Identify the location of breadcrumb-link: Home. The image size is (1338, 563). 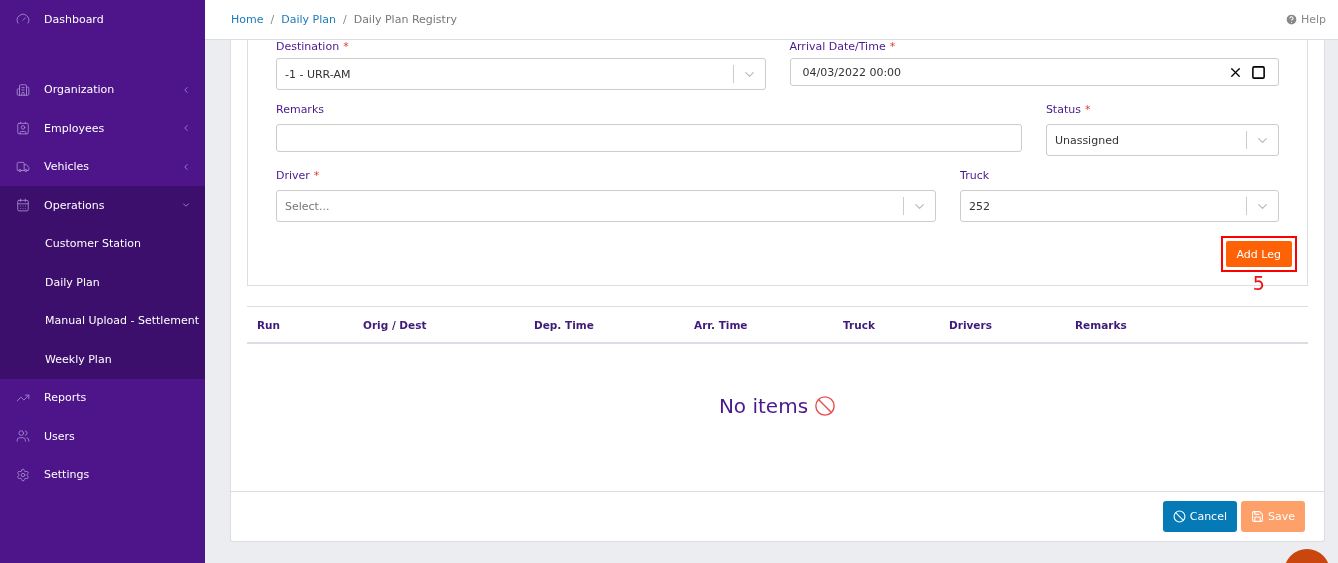
(247, 19).